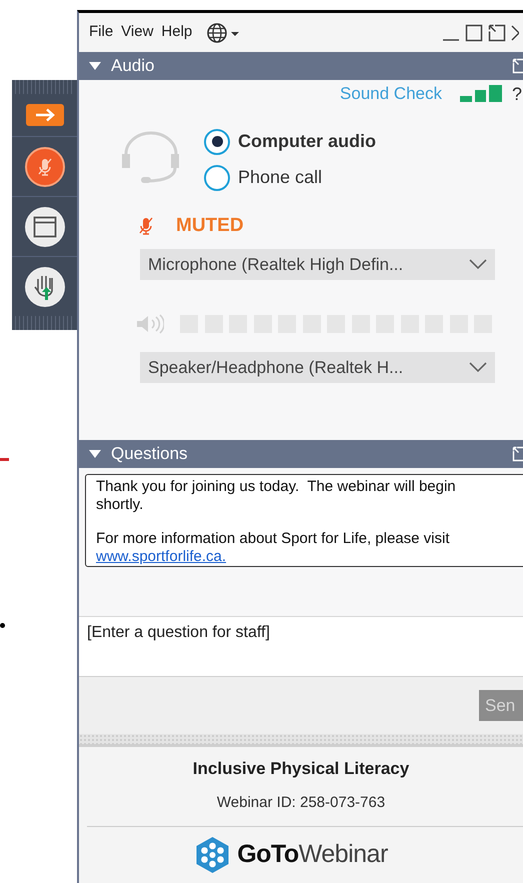 The image size is (523, 883). I want to click on maximize-icon, so click(474, 33).